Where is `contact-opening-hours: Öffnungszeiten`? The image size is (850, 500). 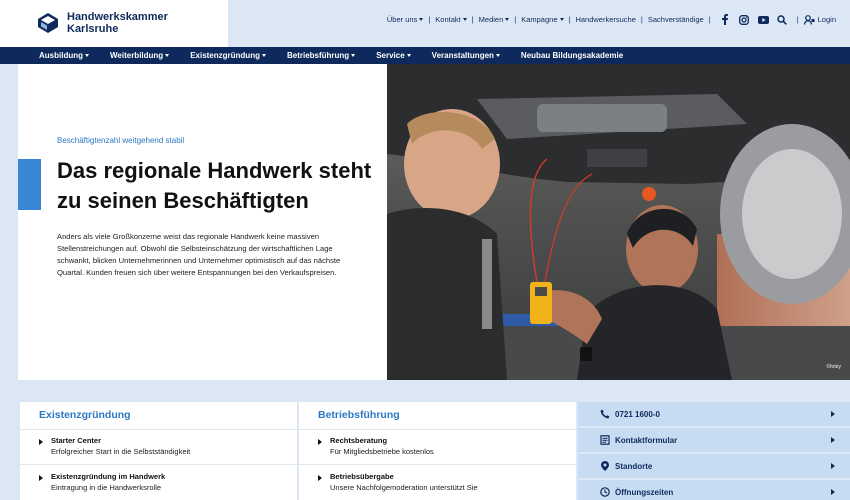
contact-opening-hours: Öffnungszeiten is located at coordinates (714, 490).